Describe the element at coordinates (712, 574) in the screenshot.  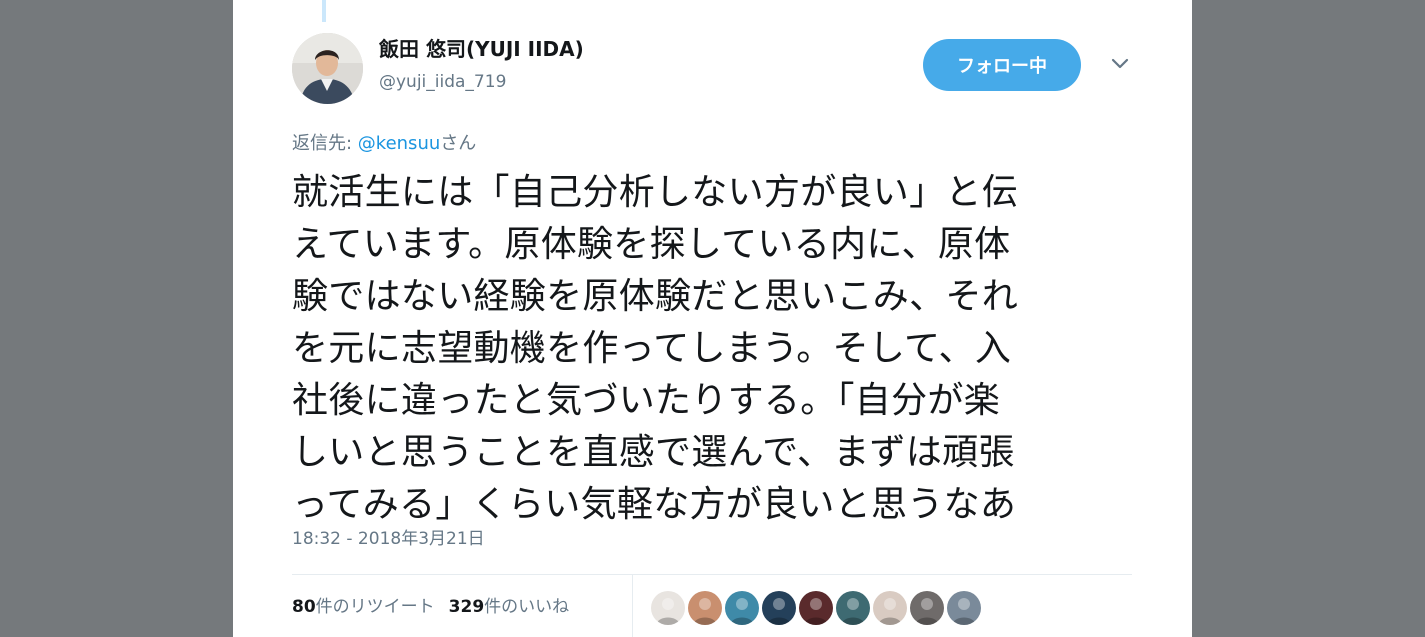
I see `divider` at that location.